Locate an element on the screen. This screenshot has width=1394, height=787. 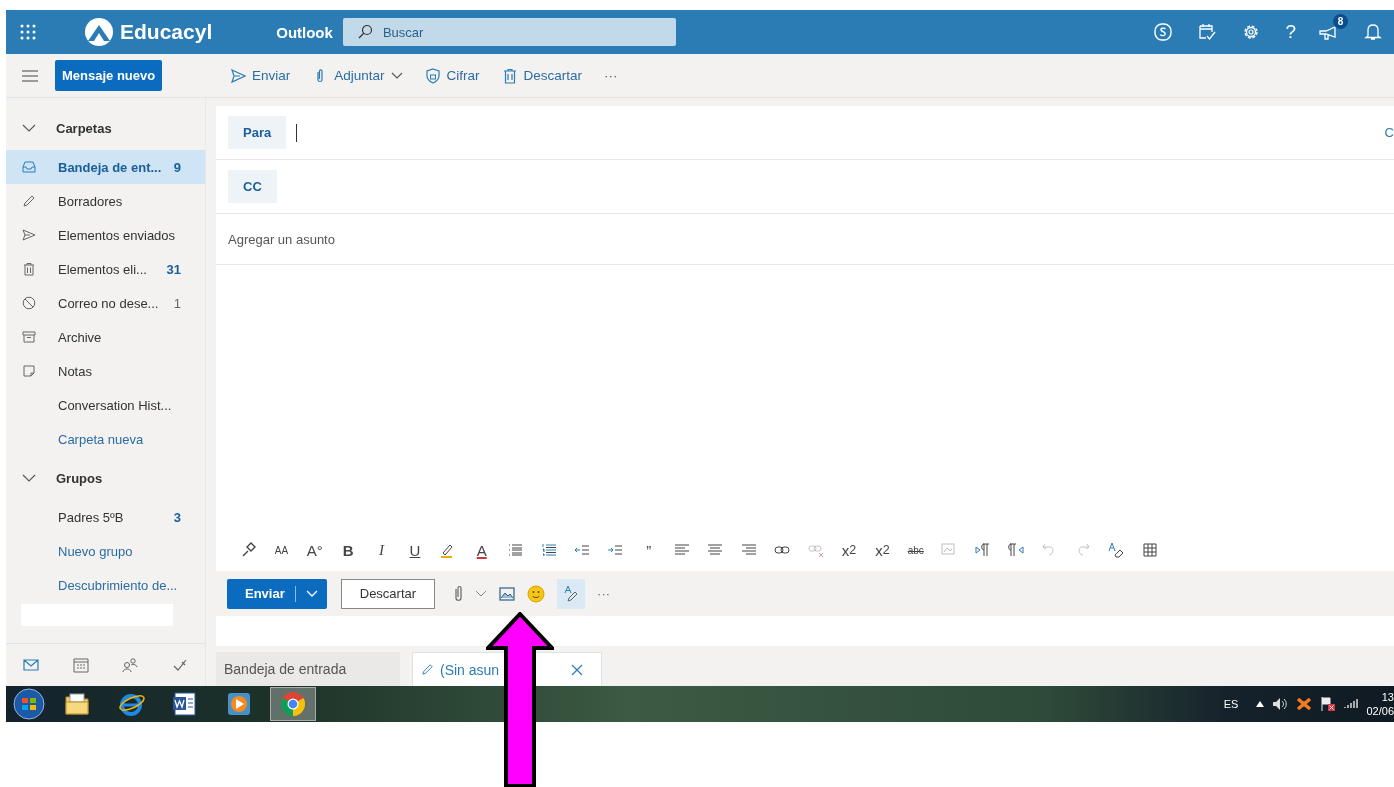
brand-name: Educacyl is located at coordinates (166, 32).